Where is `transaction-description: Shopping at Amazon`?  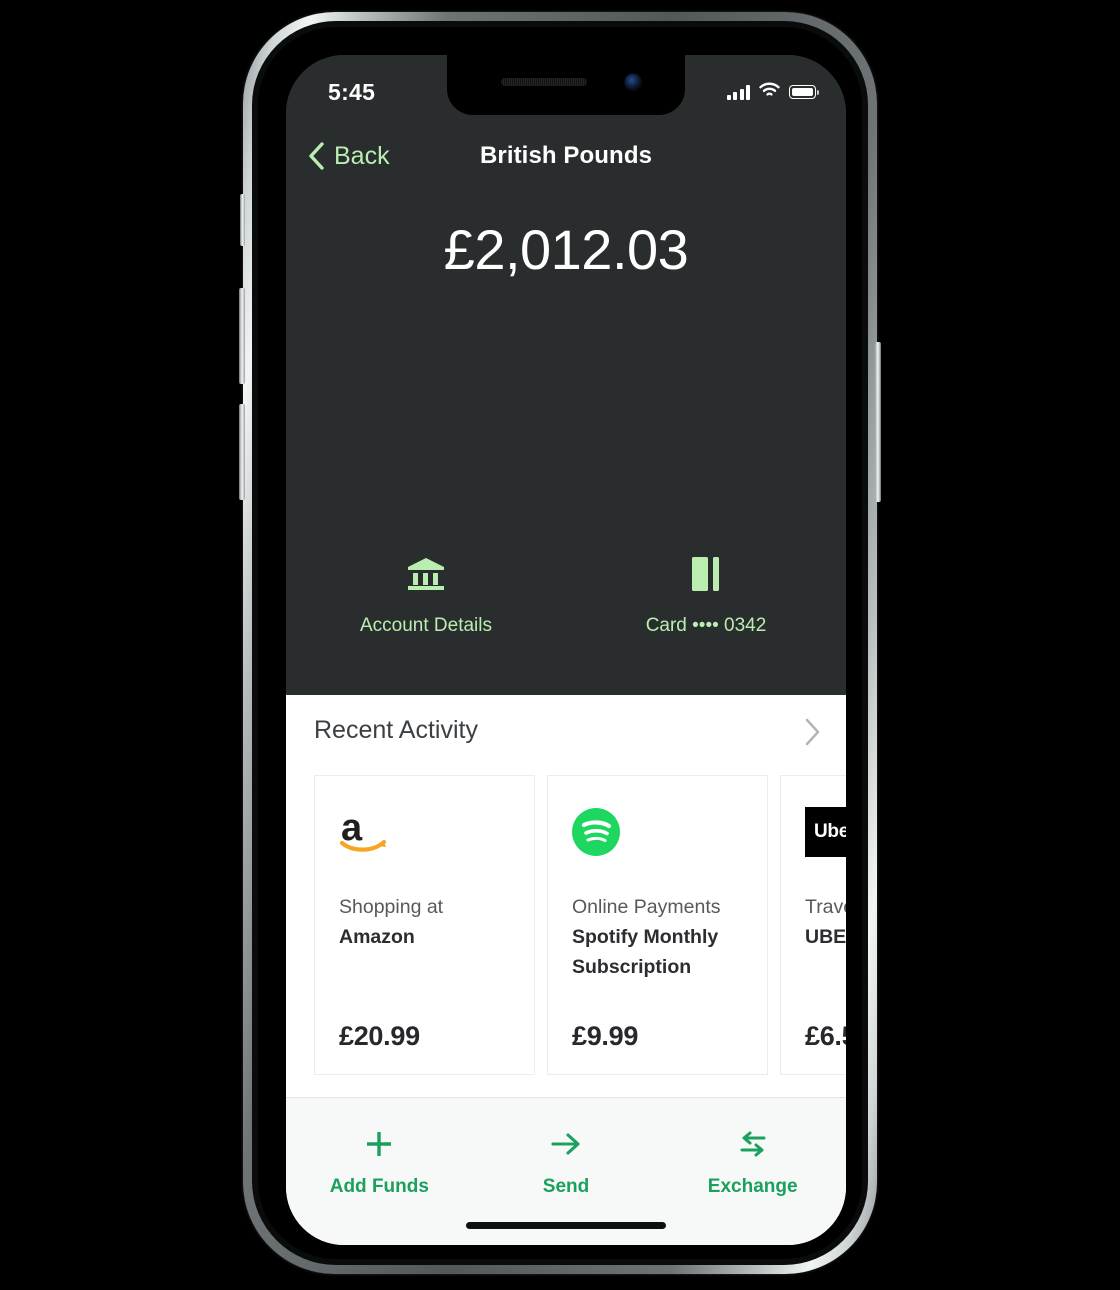
transaction-description: Shopping at Amazon is located at coordinates (424, 956).